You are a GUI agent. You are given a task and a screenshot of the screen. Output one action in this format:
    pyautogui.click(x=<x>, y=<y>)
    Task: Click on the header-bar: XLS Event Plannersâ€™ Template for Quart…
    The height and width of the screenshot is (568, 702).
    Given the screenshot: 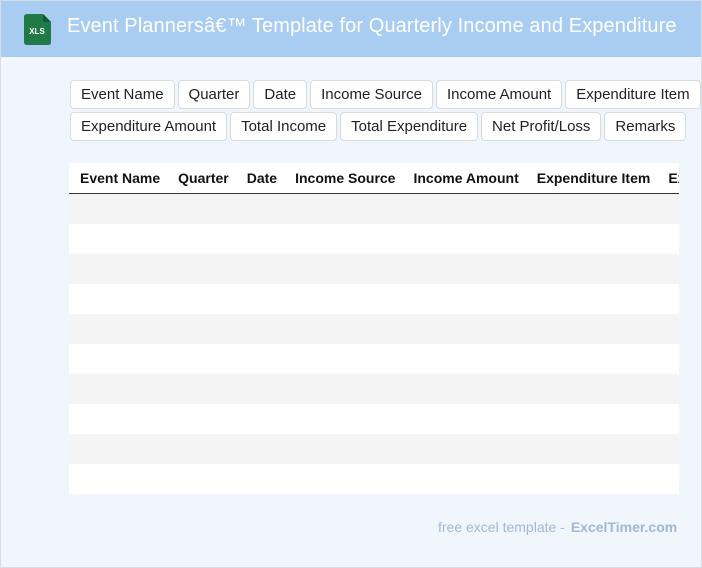 What is the action you would take?
    pyautogui.click(x=351, y=29)
    